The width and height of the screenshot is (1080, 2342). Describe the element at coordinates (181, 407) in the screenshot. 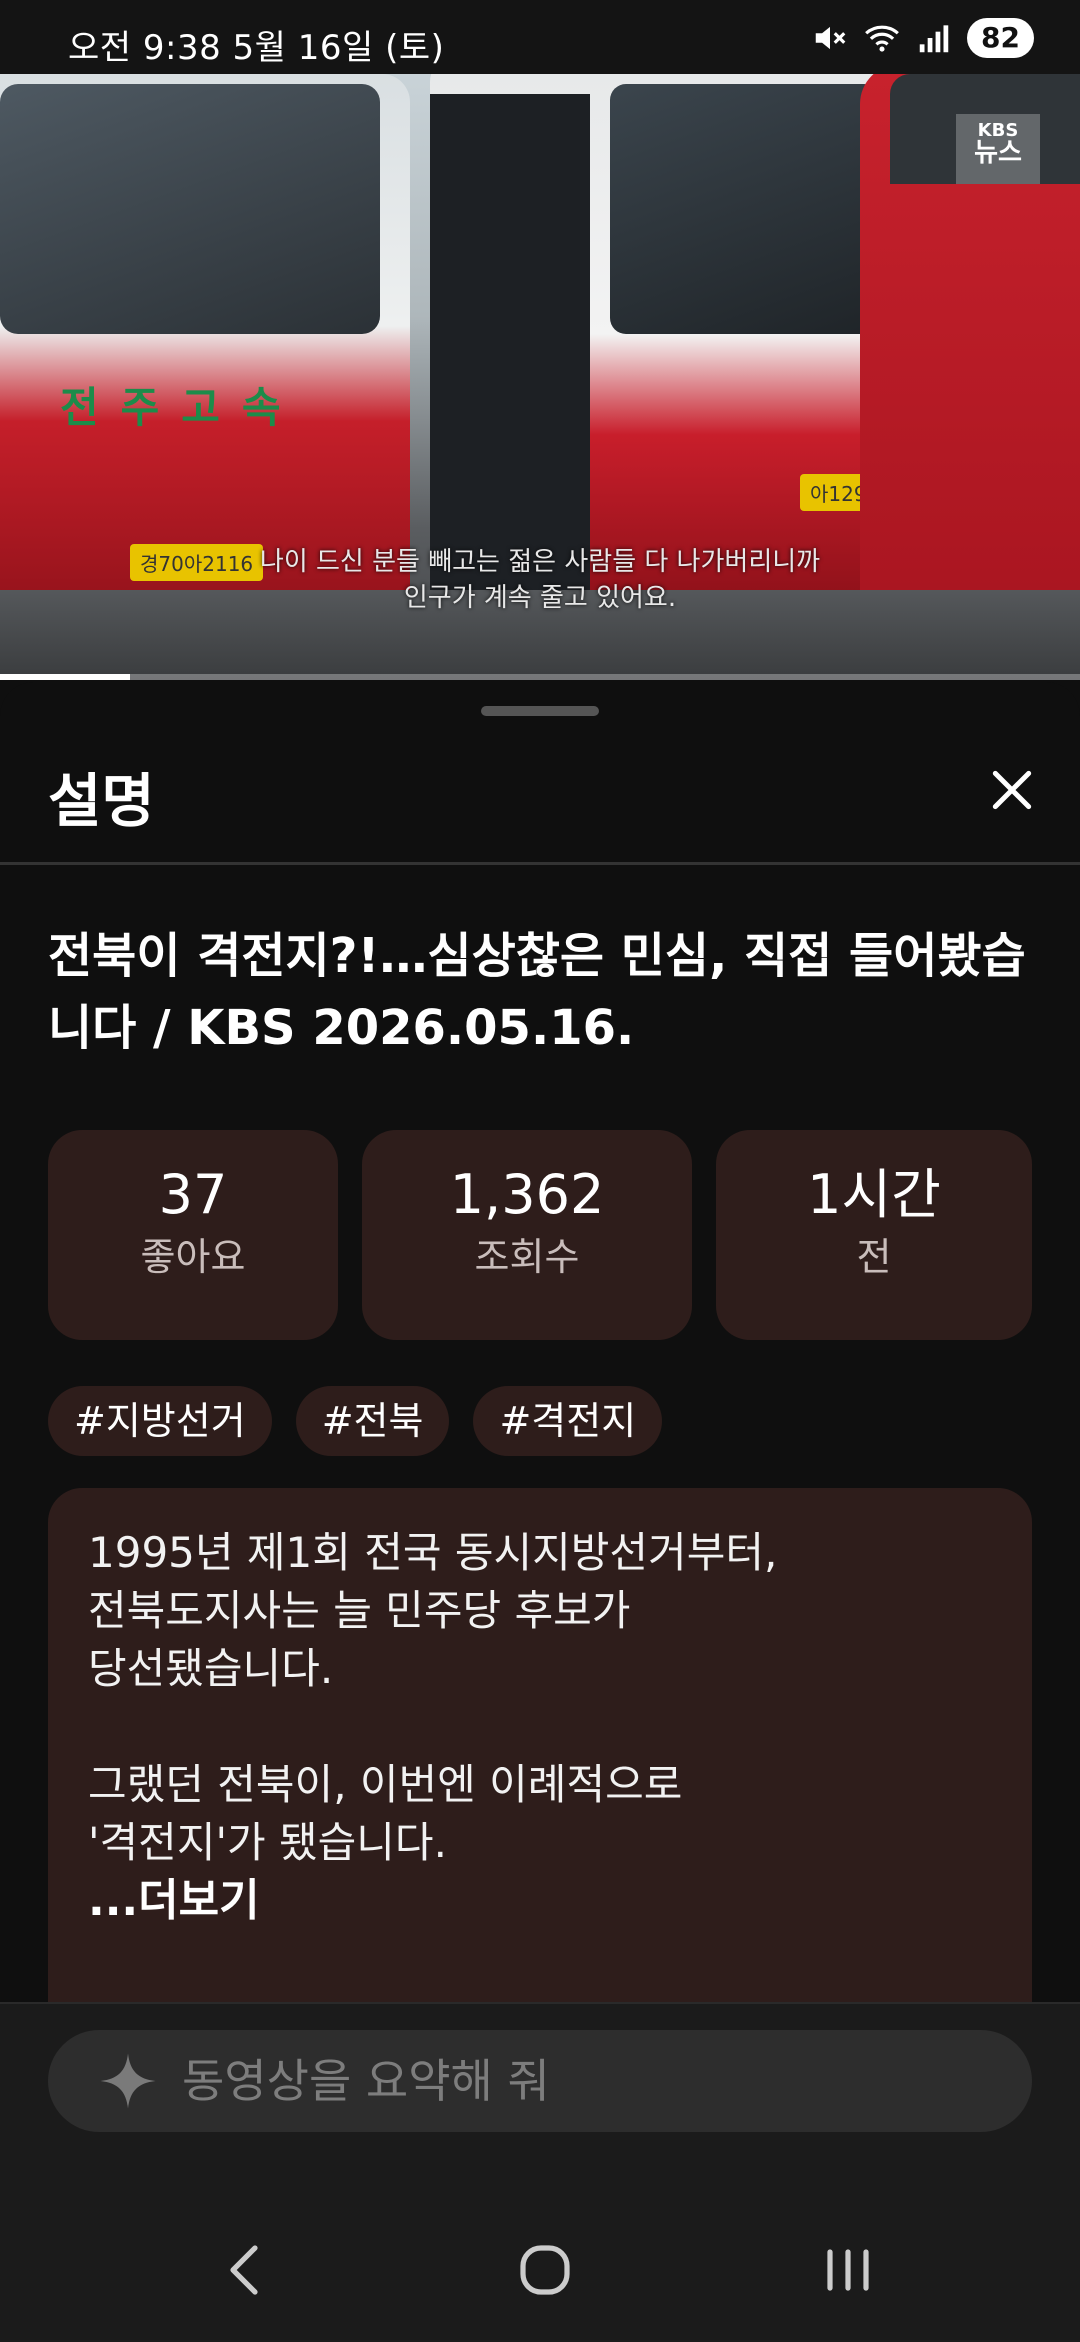

I see `bus-name-text: 전주고속` at that location.